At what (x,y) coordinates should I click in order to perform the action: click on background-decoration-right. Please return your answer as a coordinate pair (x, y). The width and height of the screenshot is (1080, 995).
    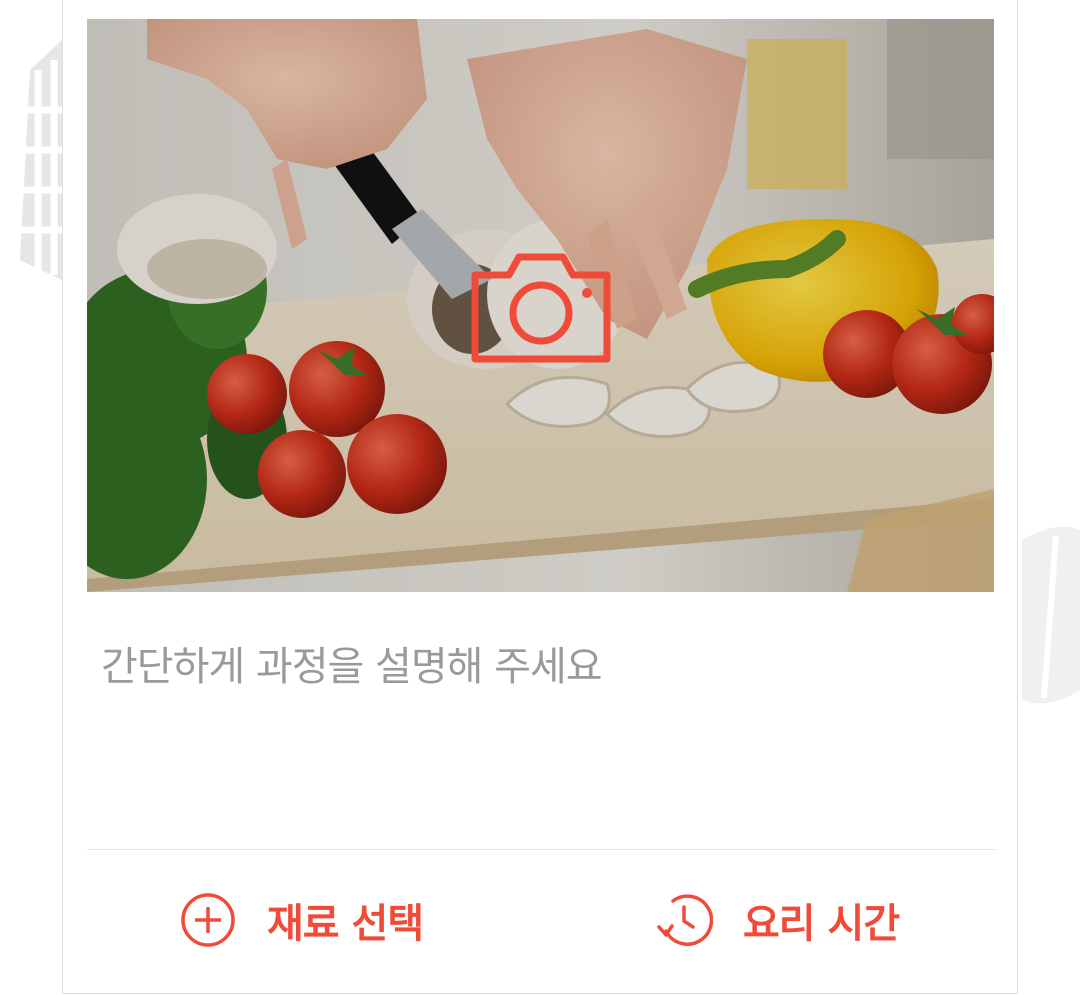
    Looking at the image, I should click on (1051, 615).